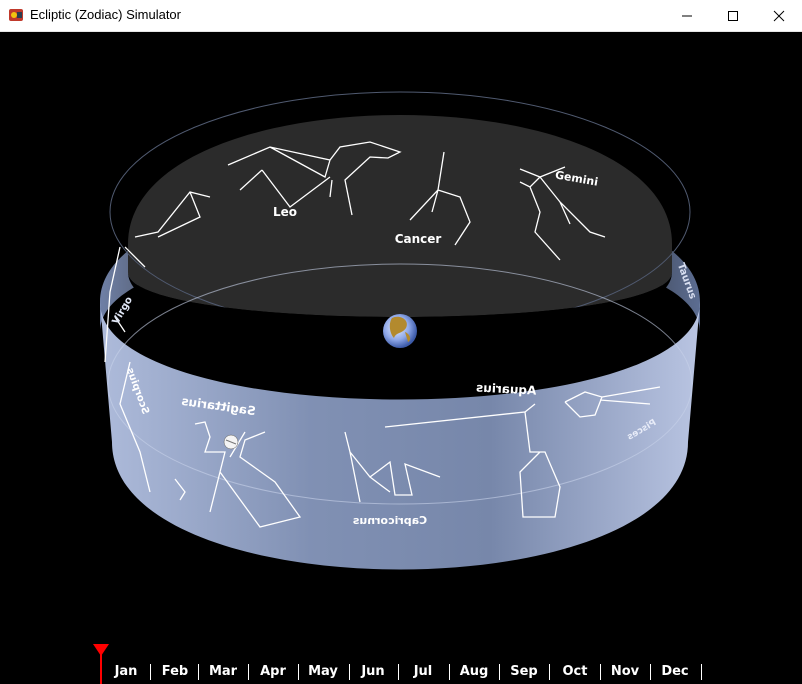 This screenshot has height=684, width=802. What do you see at coordinates (474, 671) in the screenshot?
I see `month-aug: Aug` at bounding box center [474, 671].